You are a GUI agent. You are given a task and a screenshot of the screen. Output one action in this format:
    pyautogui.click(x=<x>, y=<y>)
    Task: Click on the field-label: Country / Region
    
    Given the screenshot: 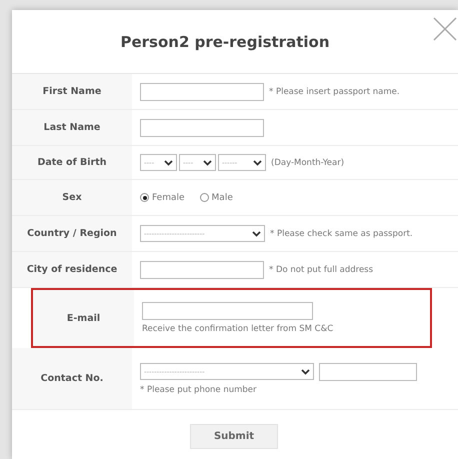 What is the action you would take?
    pyautogui.click(x=72, y=233)
    